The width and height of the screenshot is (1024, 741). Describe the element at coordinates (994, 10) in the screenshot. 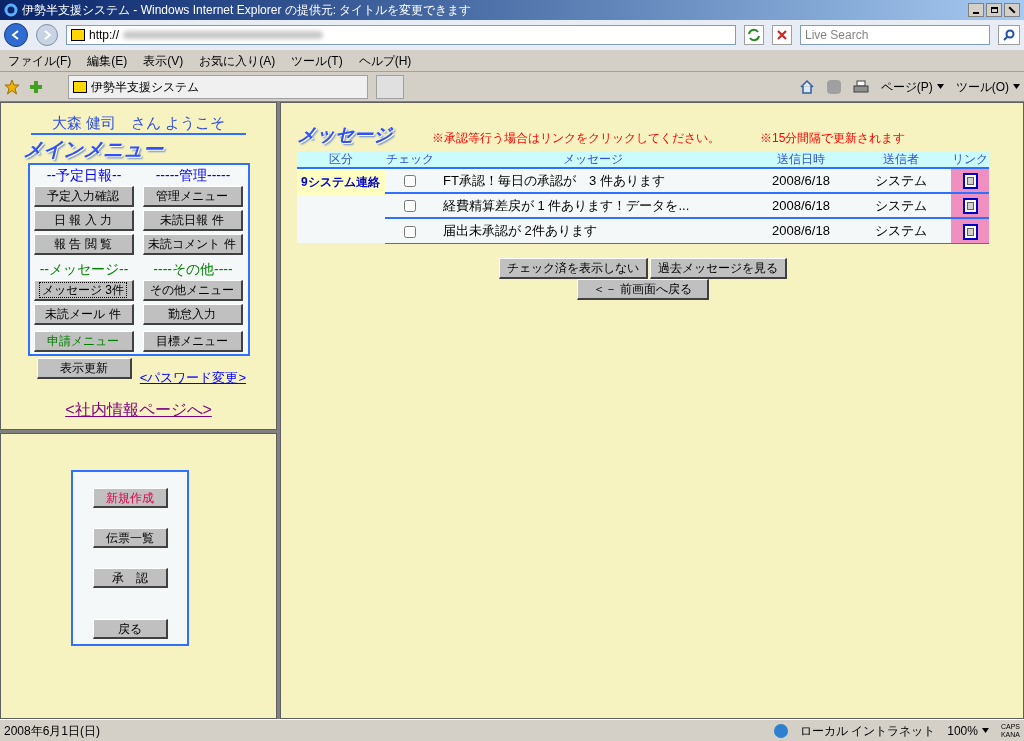

I see `restore-icon` at that location.